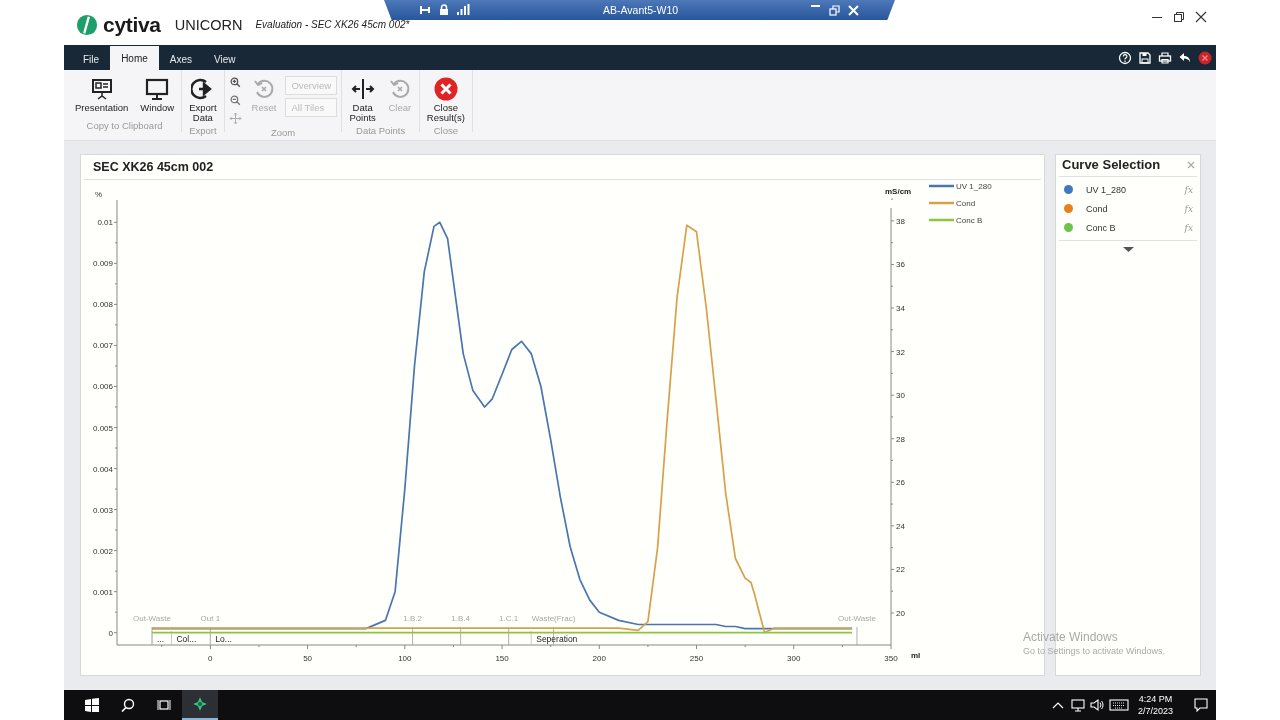  Describe the element at coordinates (1057, 705) in the screenshot. I see `caret-up-icon` at that location.